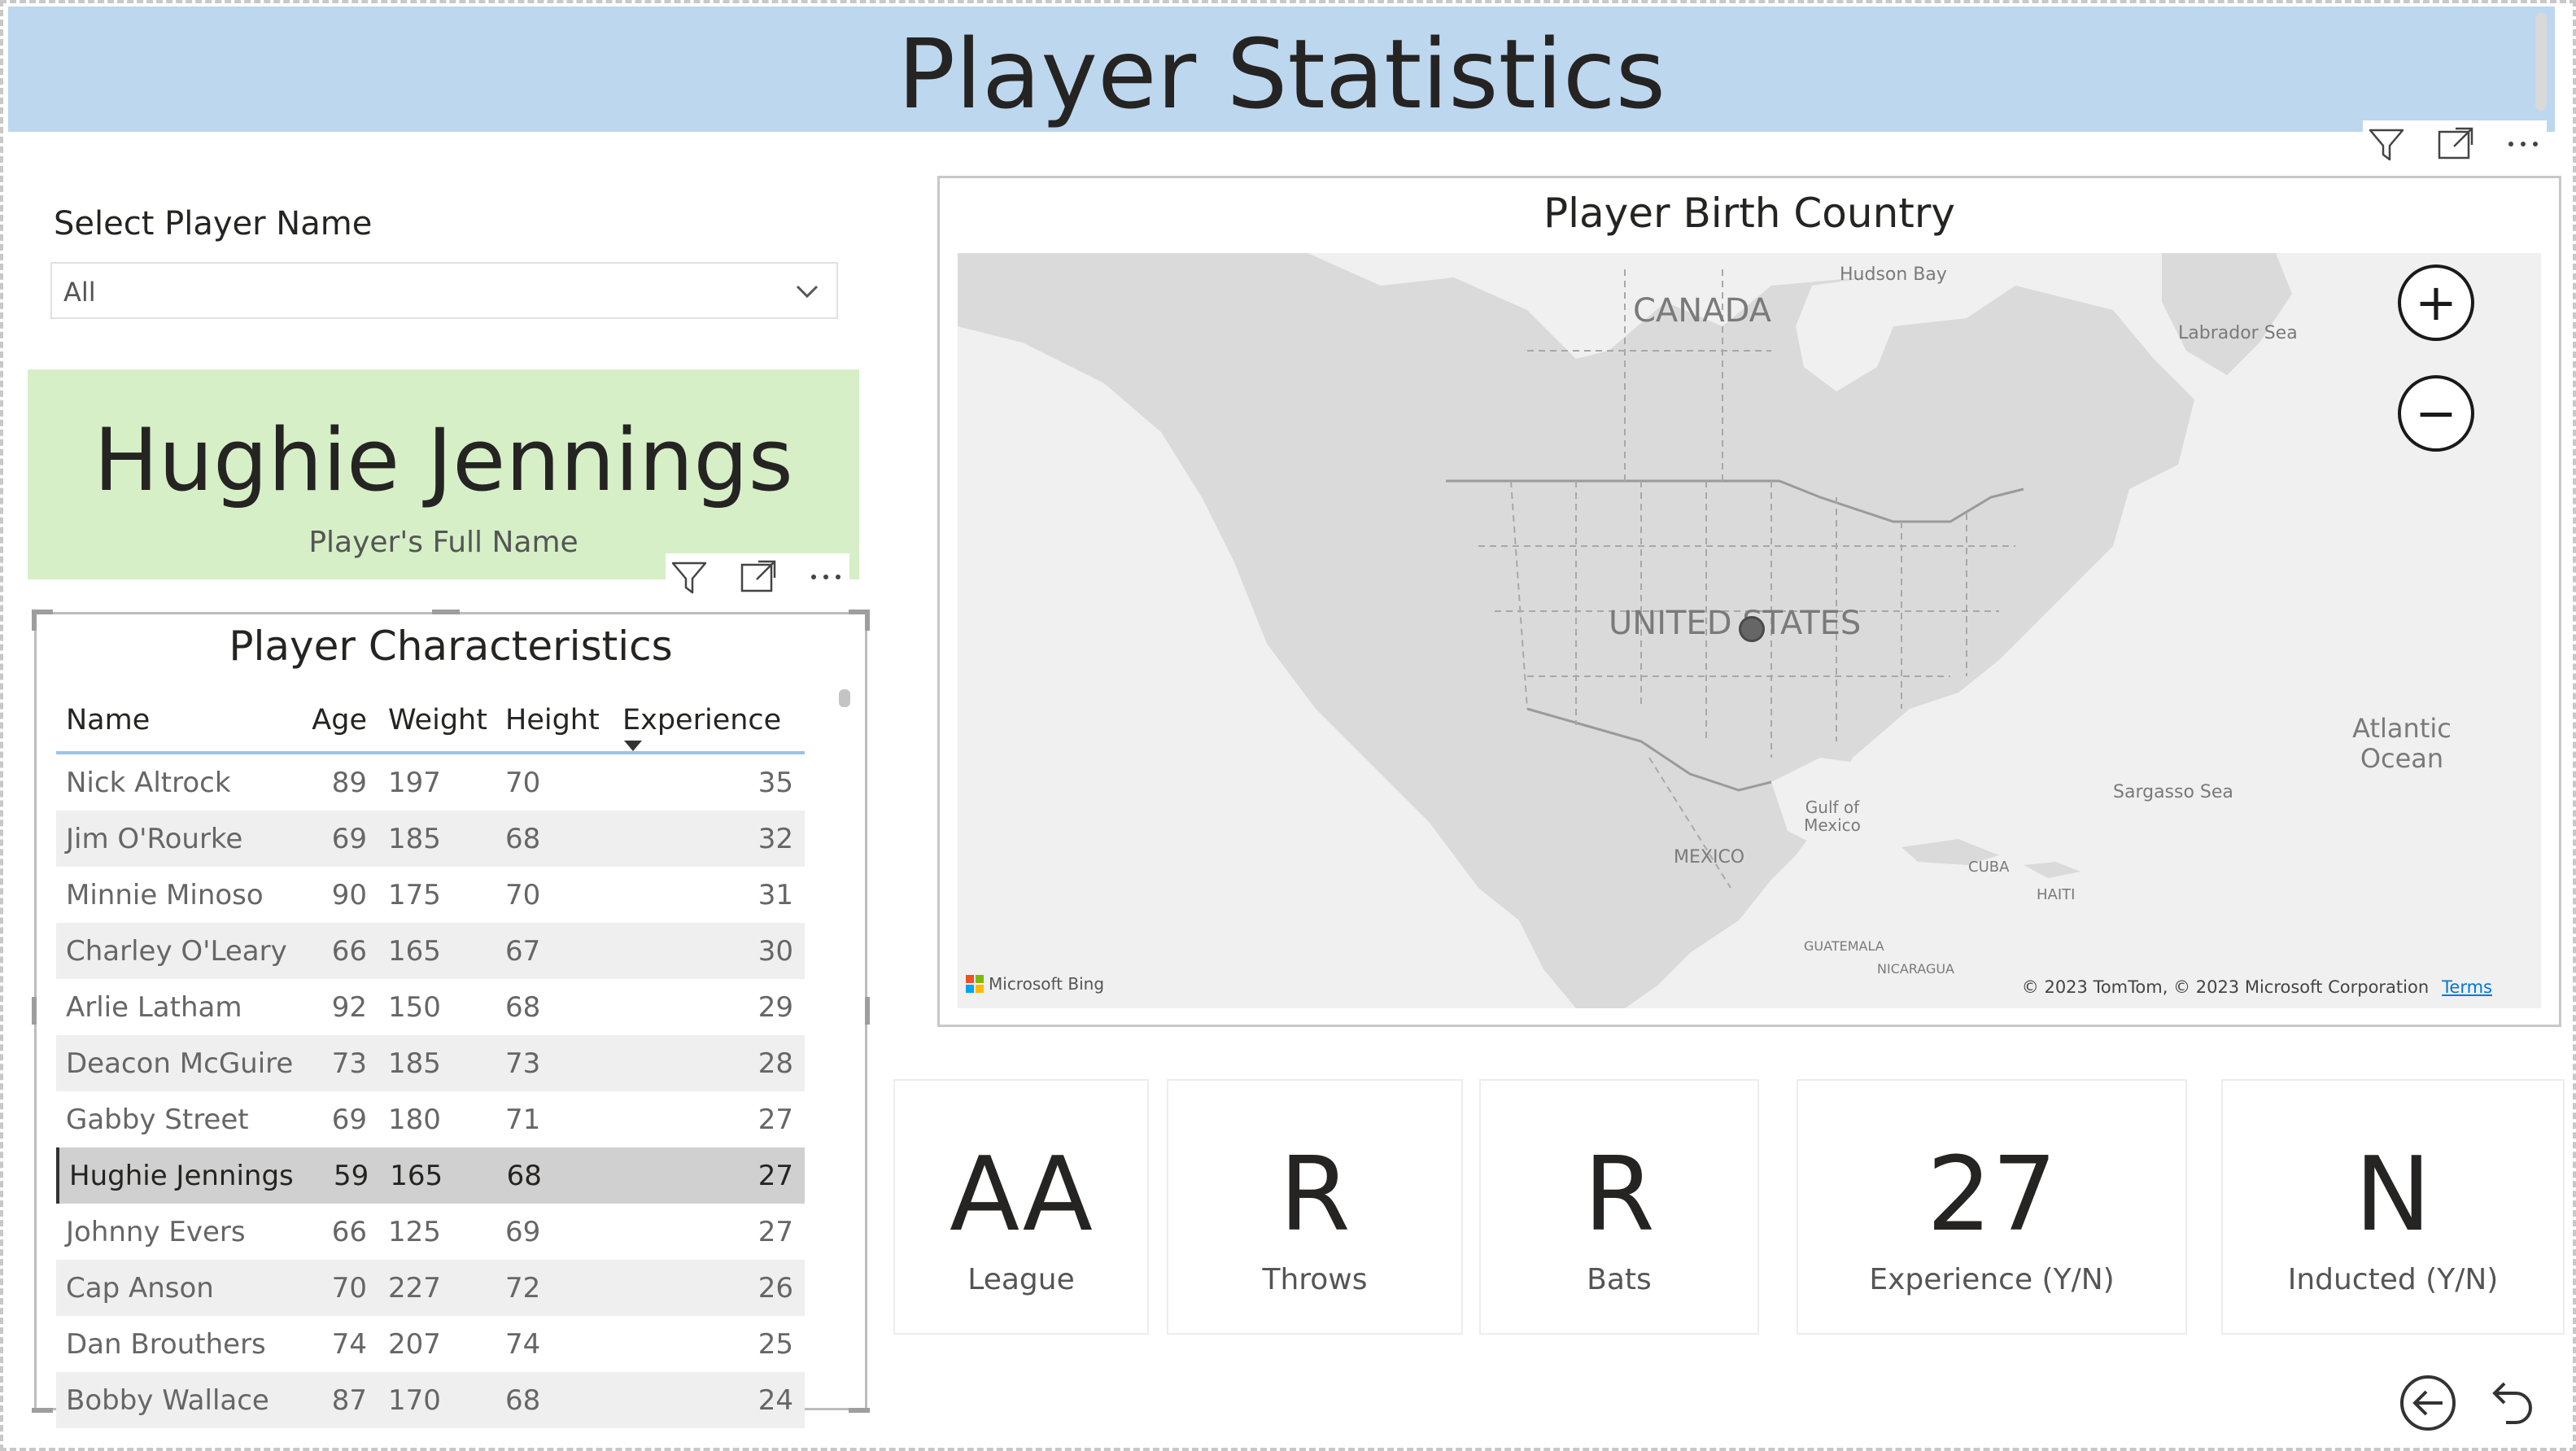 This screenshot has width=2576, height=1451. I want to click on cell-weight: 197, so click(414, 783).